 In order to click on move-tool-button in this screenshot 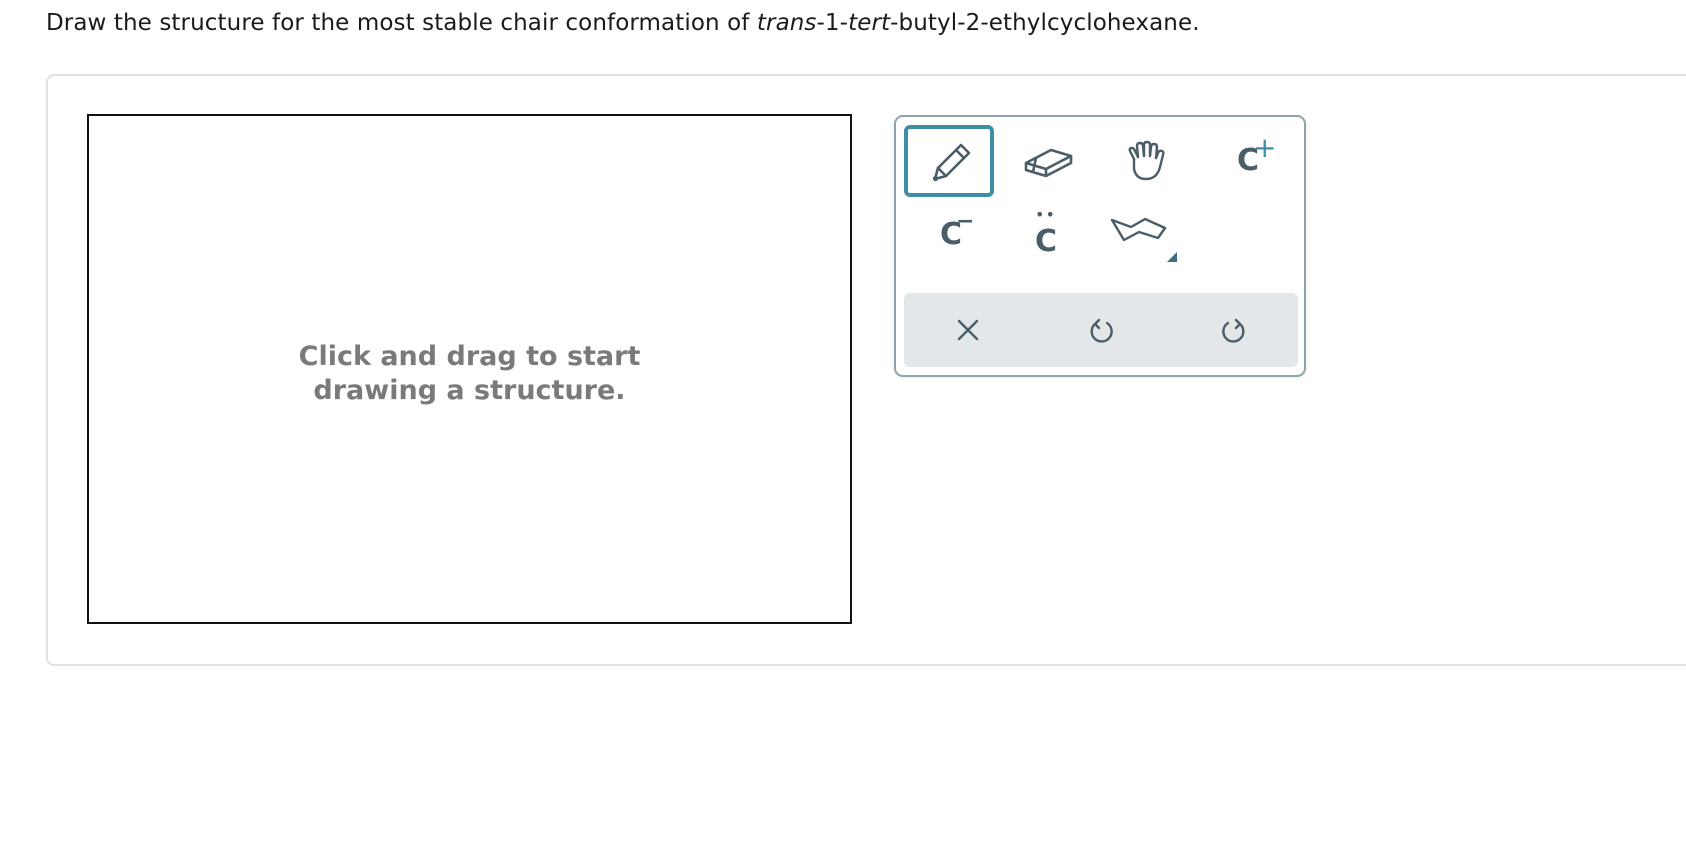, I will do `click(1146, 161)`.